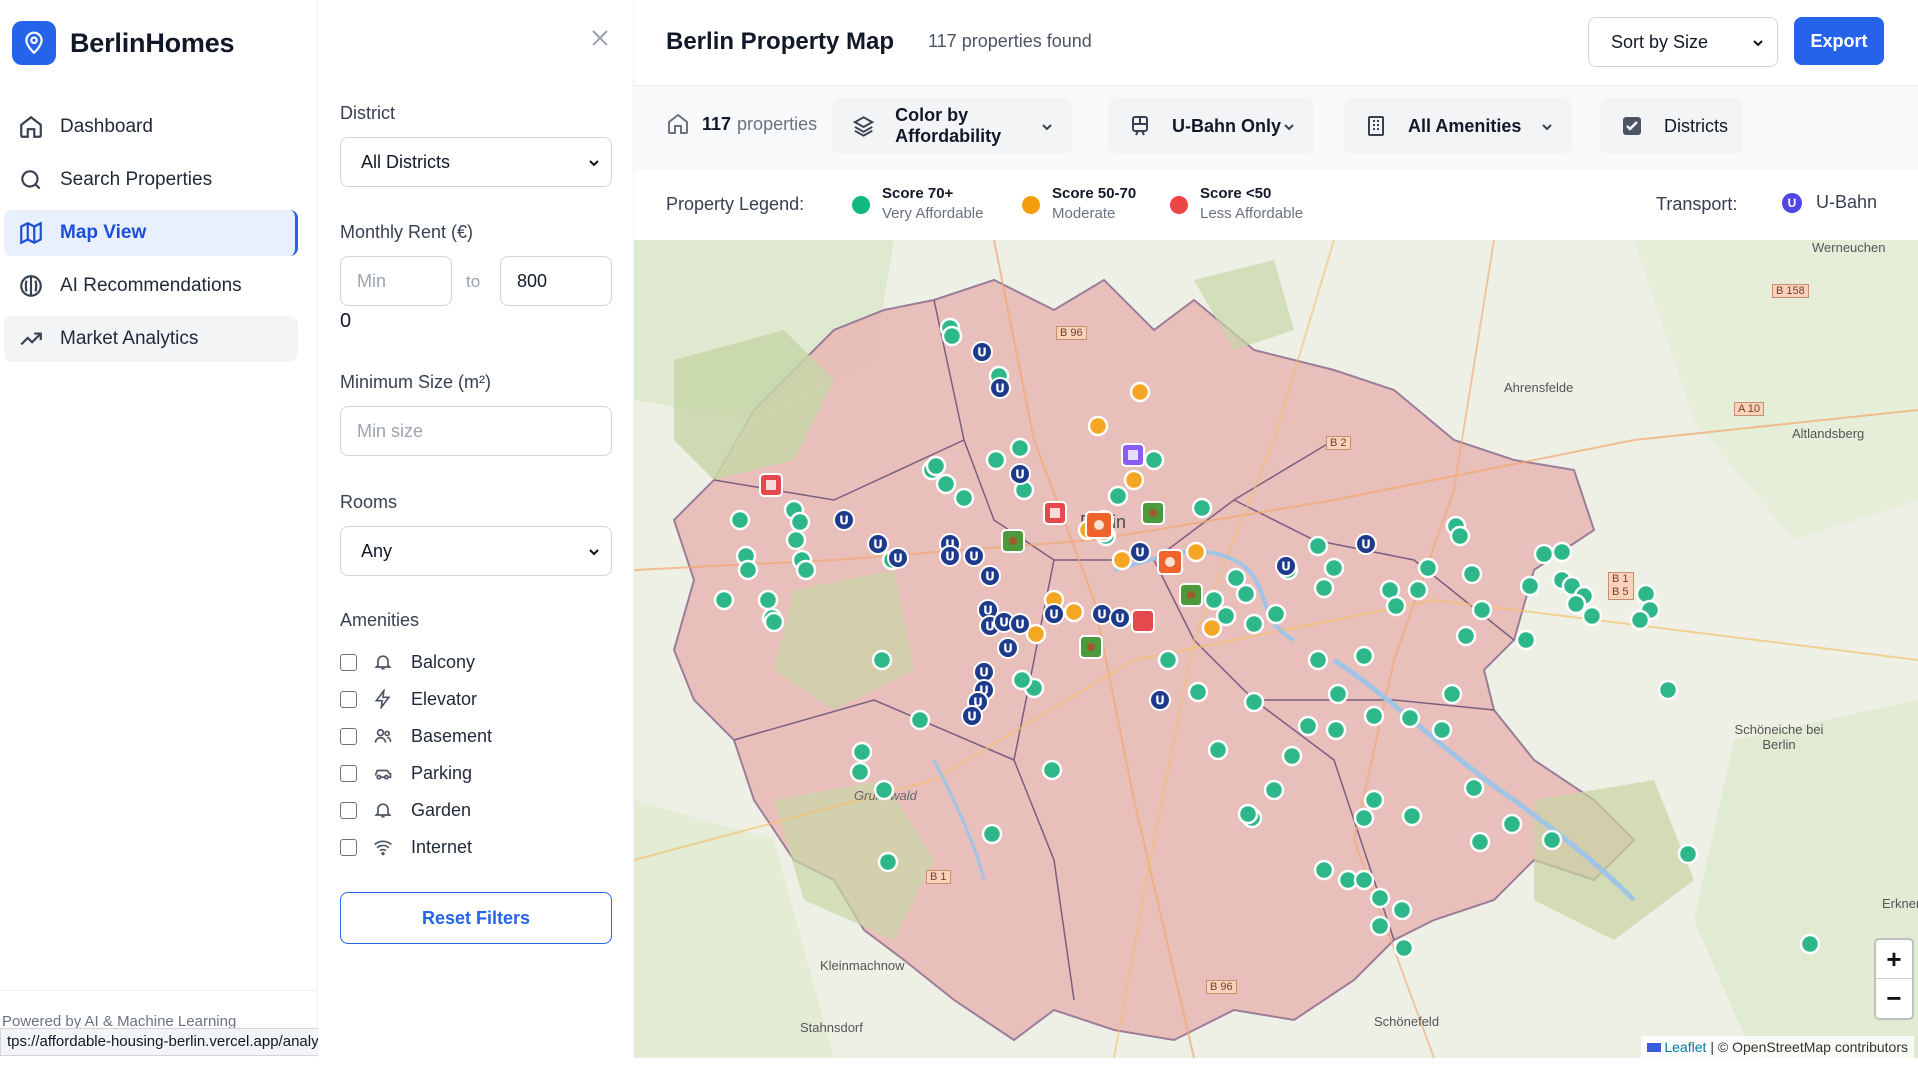  Describe the element at coordinates (476, 162) in the screenshot. I see `district-select: All Districts` at that location.